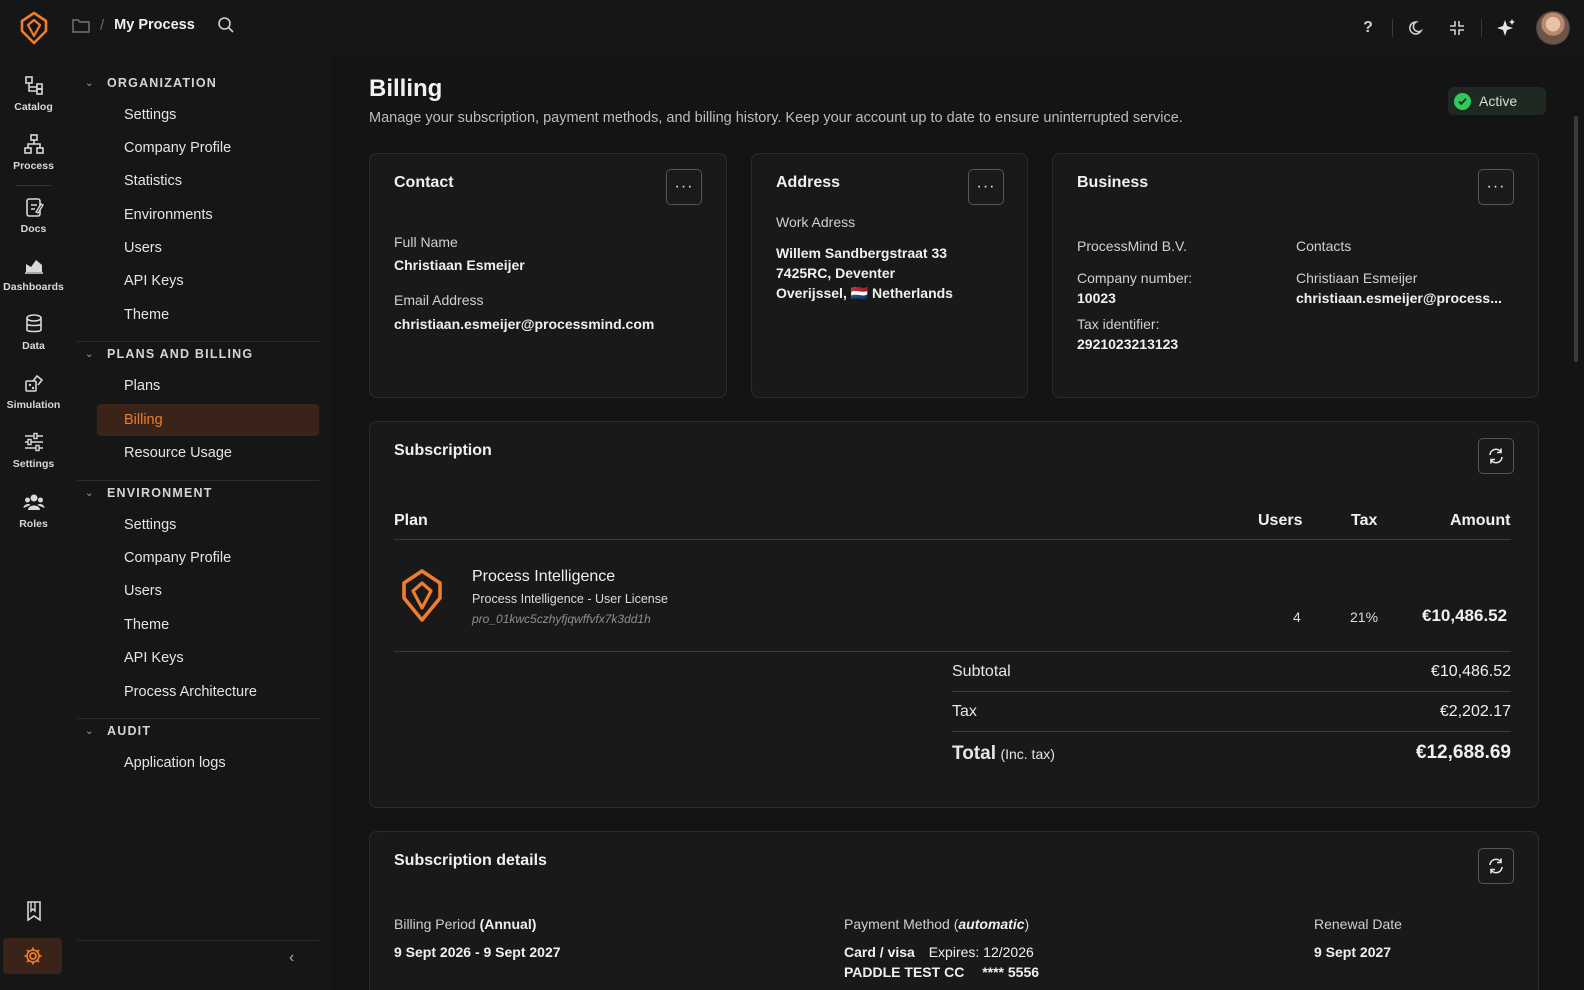 The image size is (1584, 990). What do you see at coordinates (424, 182) in the screenshot?
I see `card-title: Contact` at bounding box center [424, 182].